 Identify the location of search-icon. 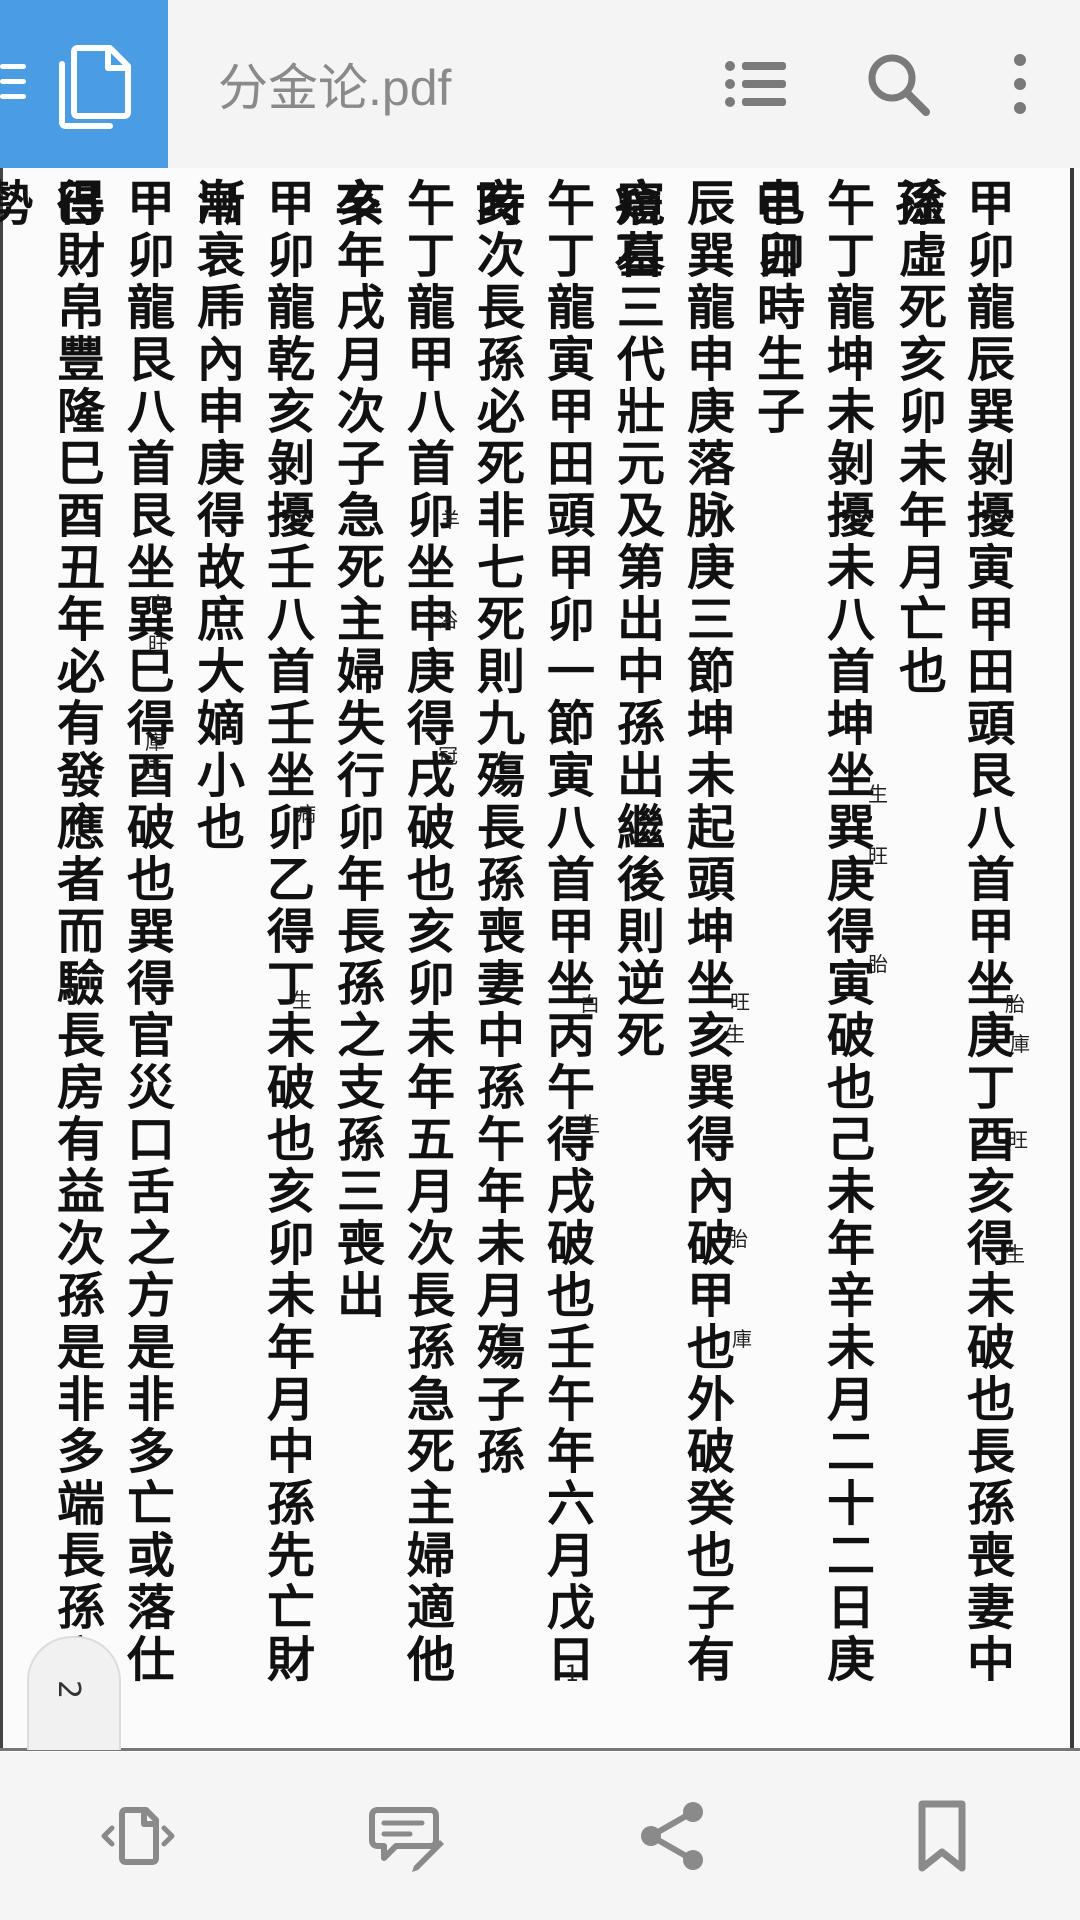
(898, 84).